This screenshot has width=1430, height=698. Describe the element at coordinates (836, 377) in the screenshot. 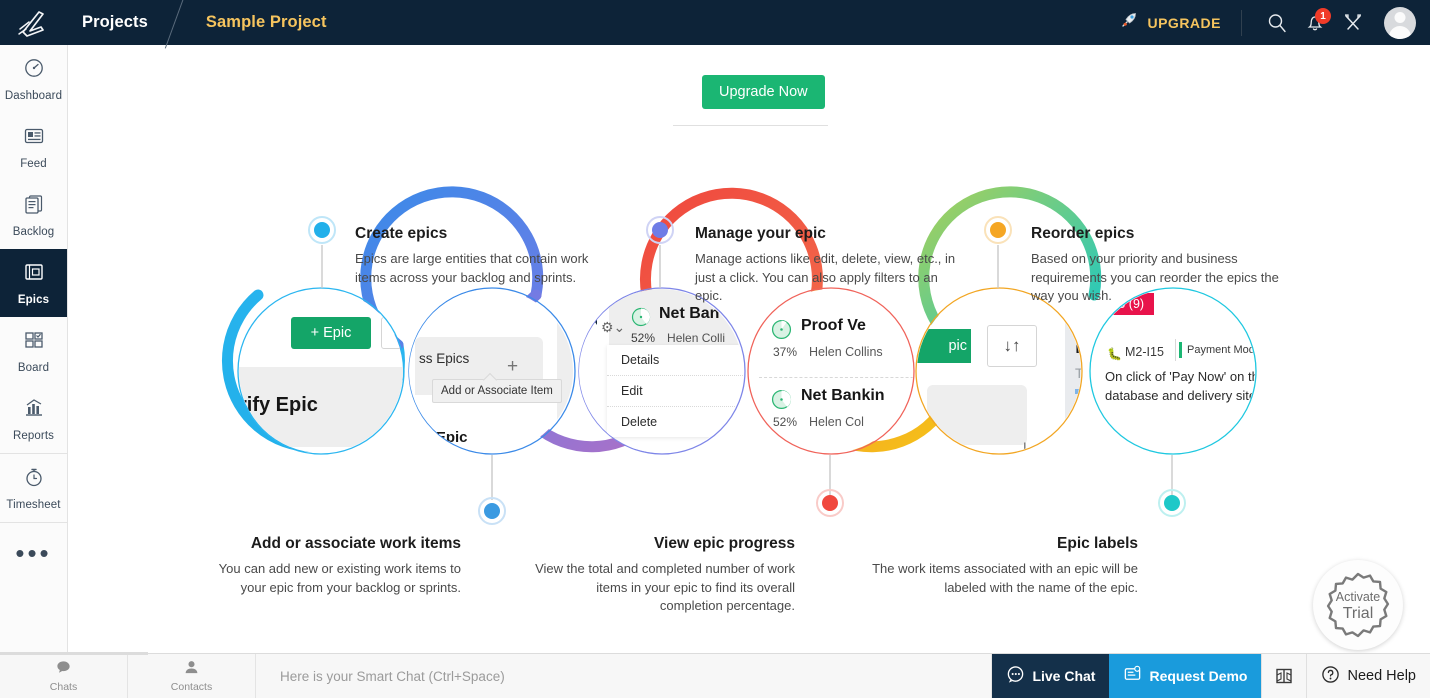

I see `row-divider` at that location.